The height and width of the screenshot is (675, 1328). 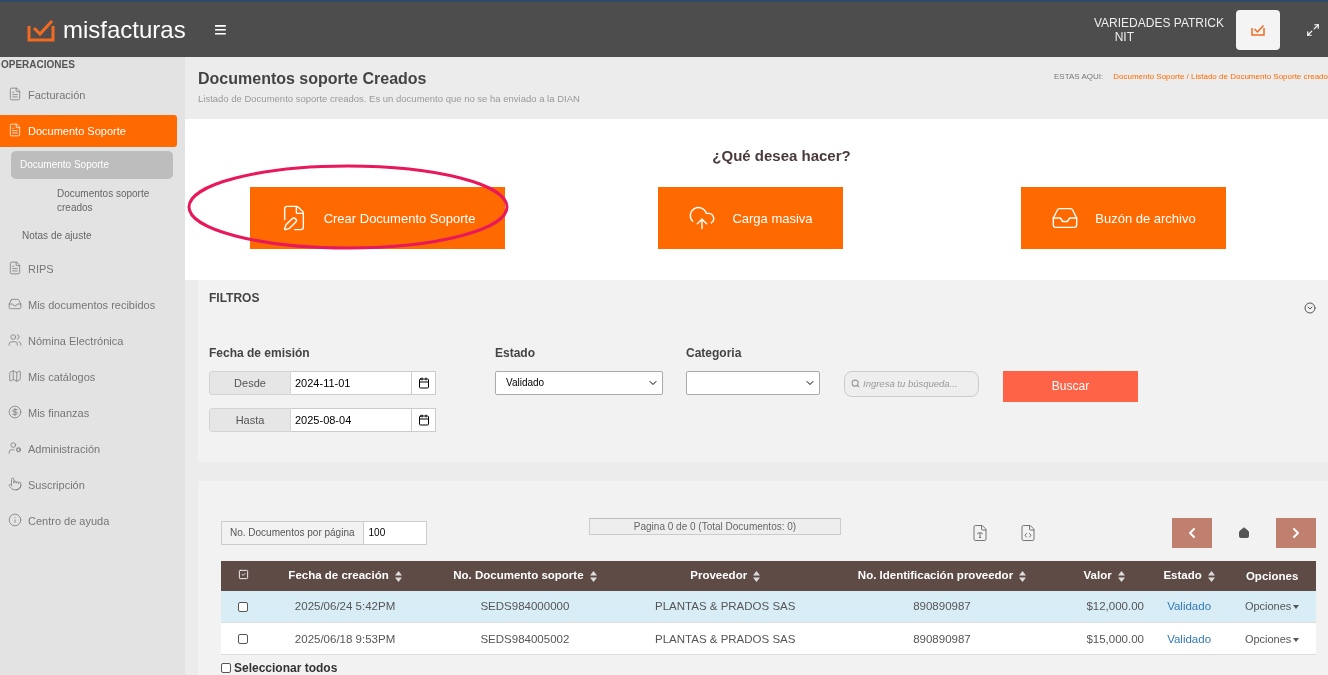 What do you see at coordinates (345, 638) in the screenshot?
I see `table-cell: 2025/06/18 9:53PM` at bounding box center [345, 638].